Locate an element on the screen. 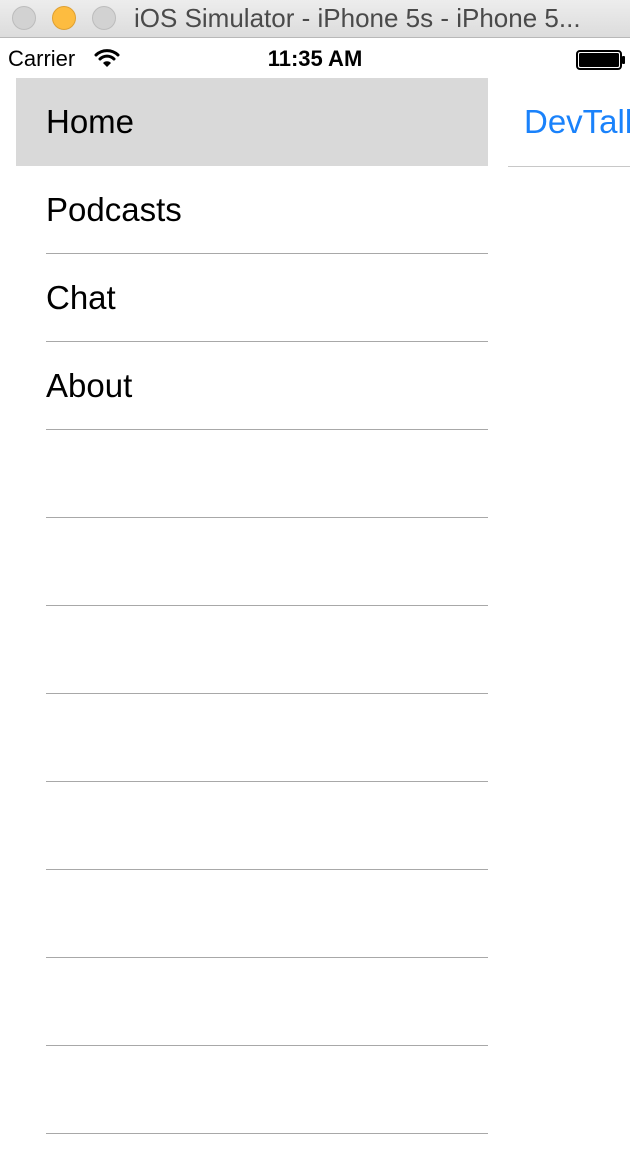 The height and width of the screenshot is (1168, 630). ios-status-bar: Carrier 11:35 AM is located at coordinates (315, 58).